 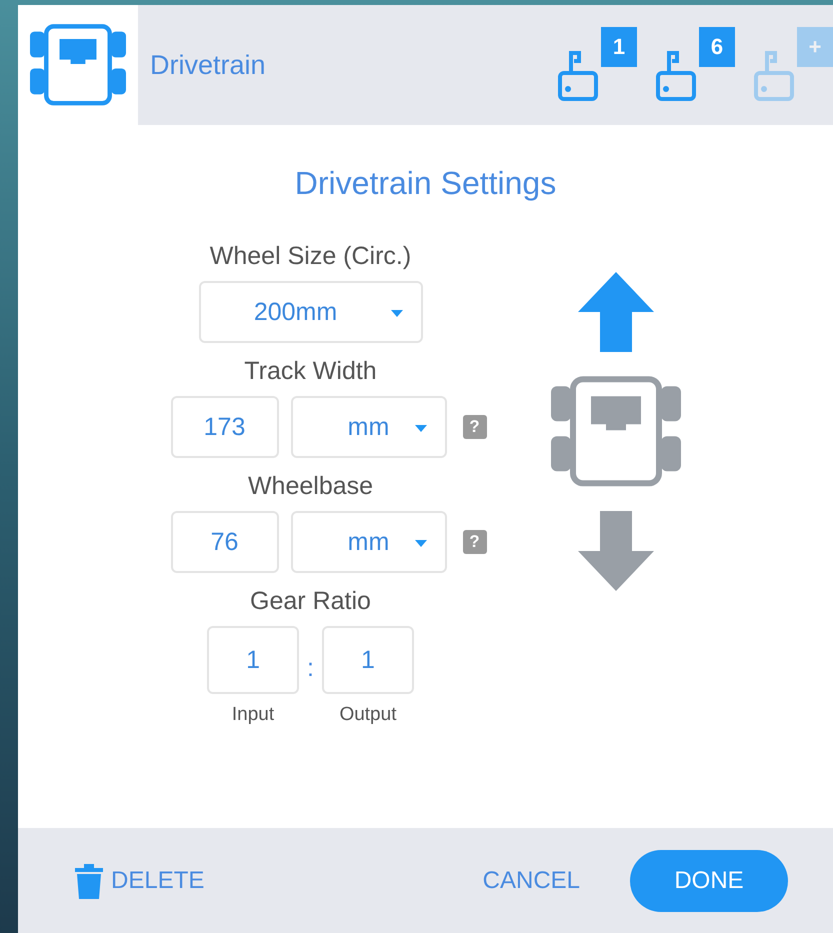 What do you see at coordinates (310, 312) in the screenshot?
I see `wheel-size-dropdown: 200mm` at bounding box center [310, 312].